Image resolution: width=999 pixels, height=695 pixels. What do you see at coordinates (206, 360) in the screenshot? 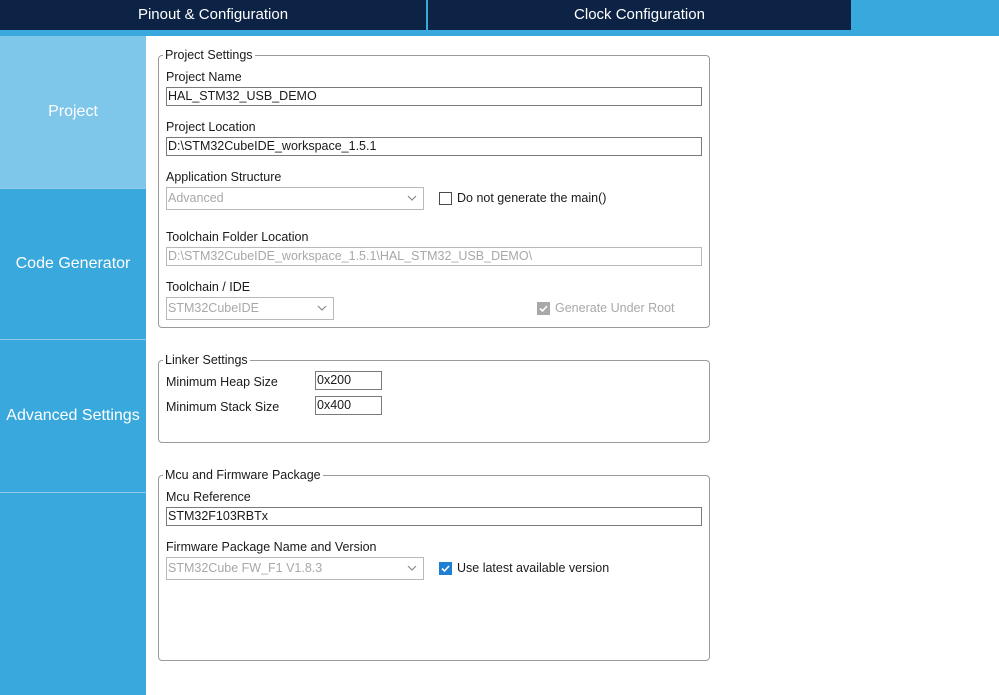
I see `linker-settings-legend: Linker Settings` at bounding box center [206, 360].